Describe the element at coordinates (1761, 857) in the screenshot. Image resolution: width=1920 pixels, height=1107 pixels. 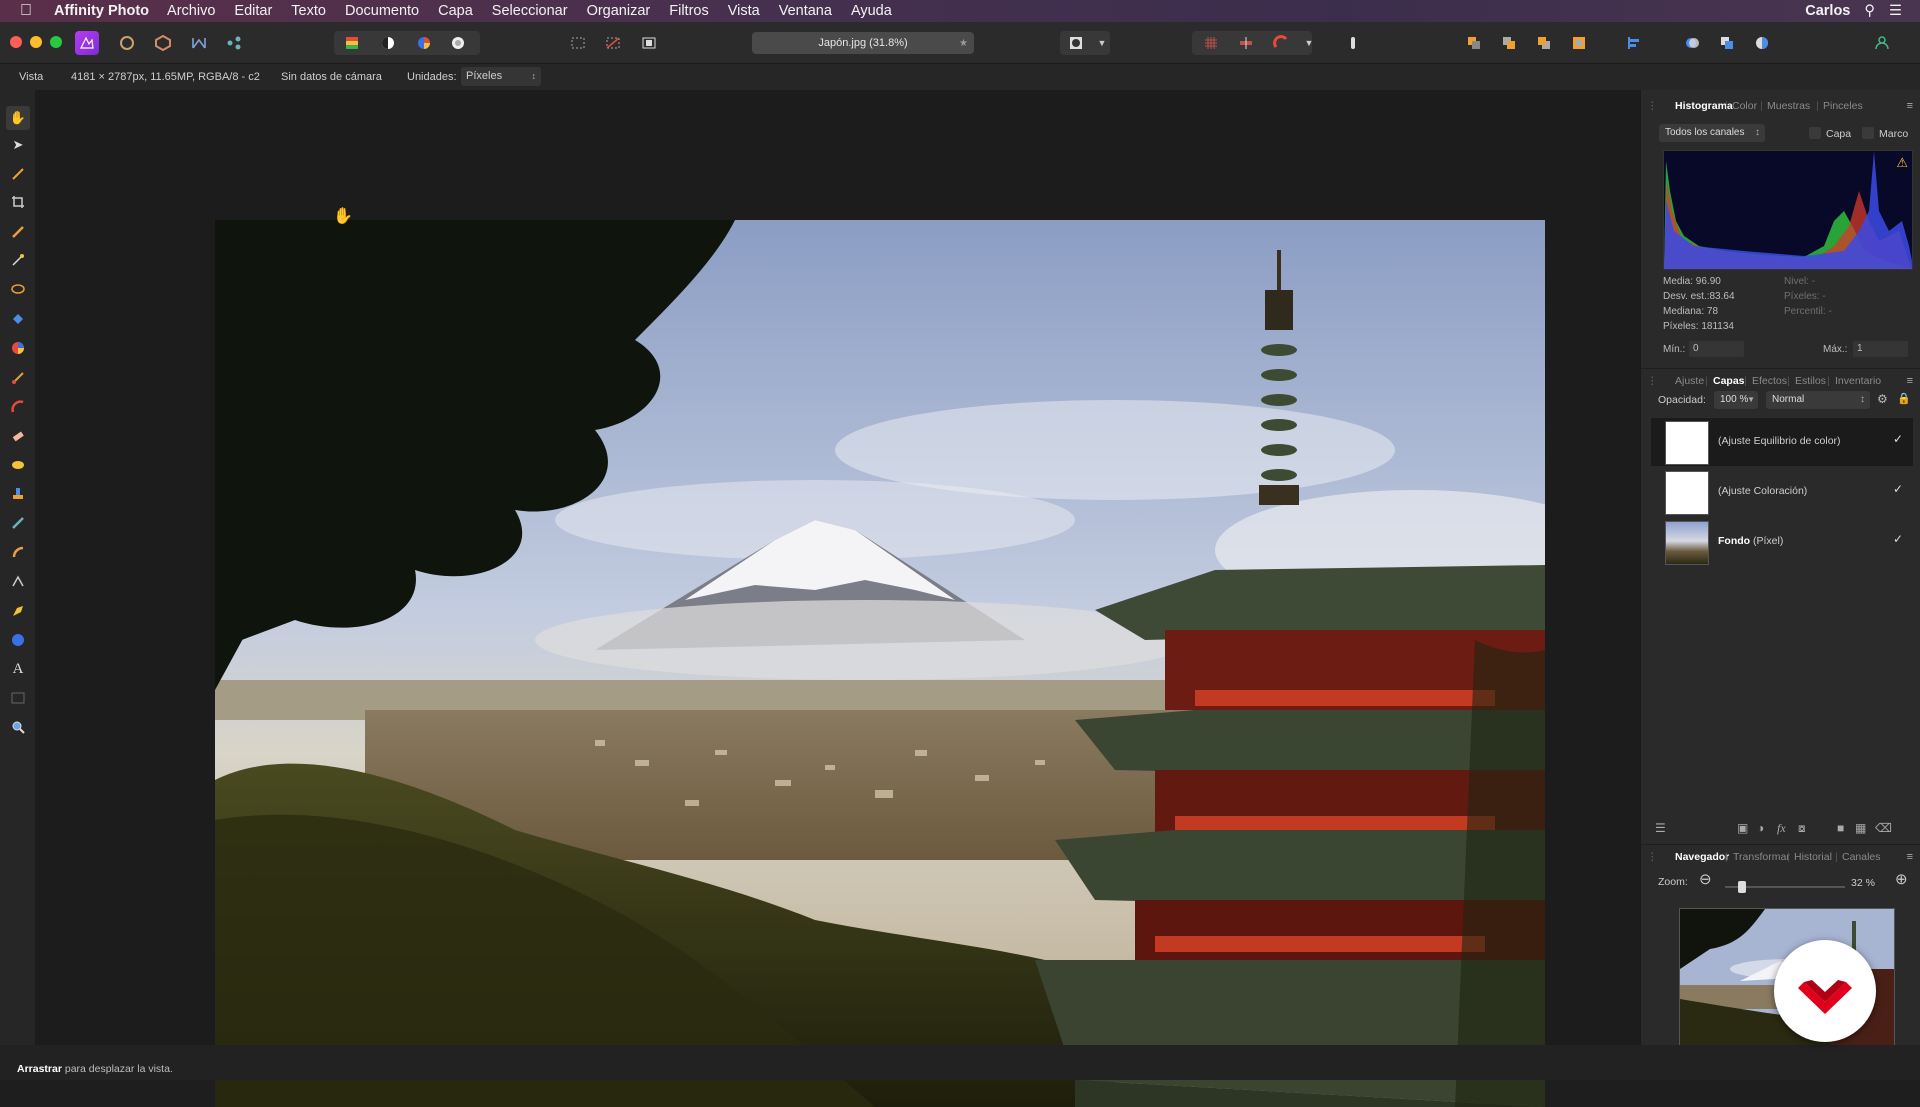
I see `tab-transformar: Transformar` at that location.